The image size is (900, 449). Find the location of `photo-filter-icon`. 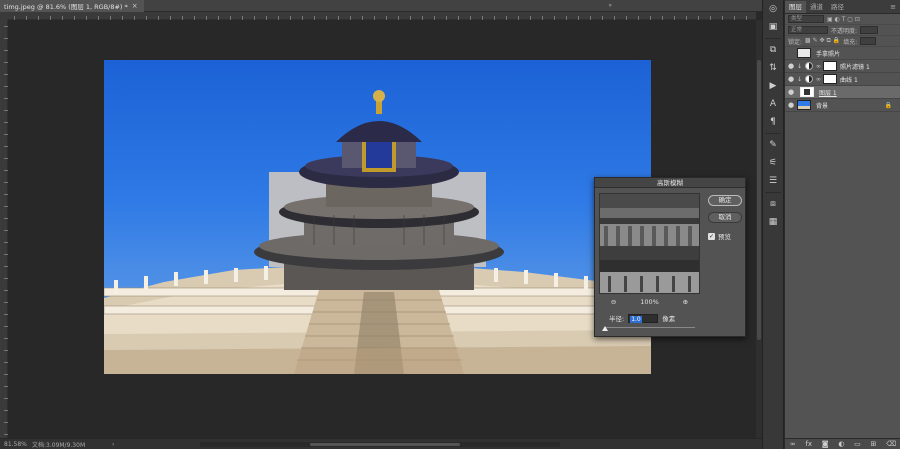

photo-filter-icon is located at coordinates (809, 66).